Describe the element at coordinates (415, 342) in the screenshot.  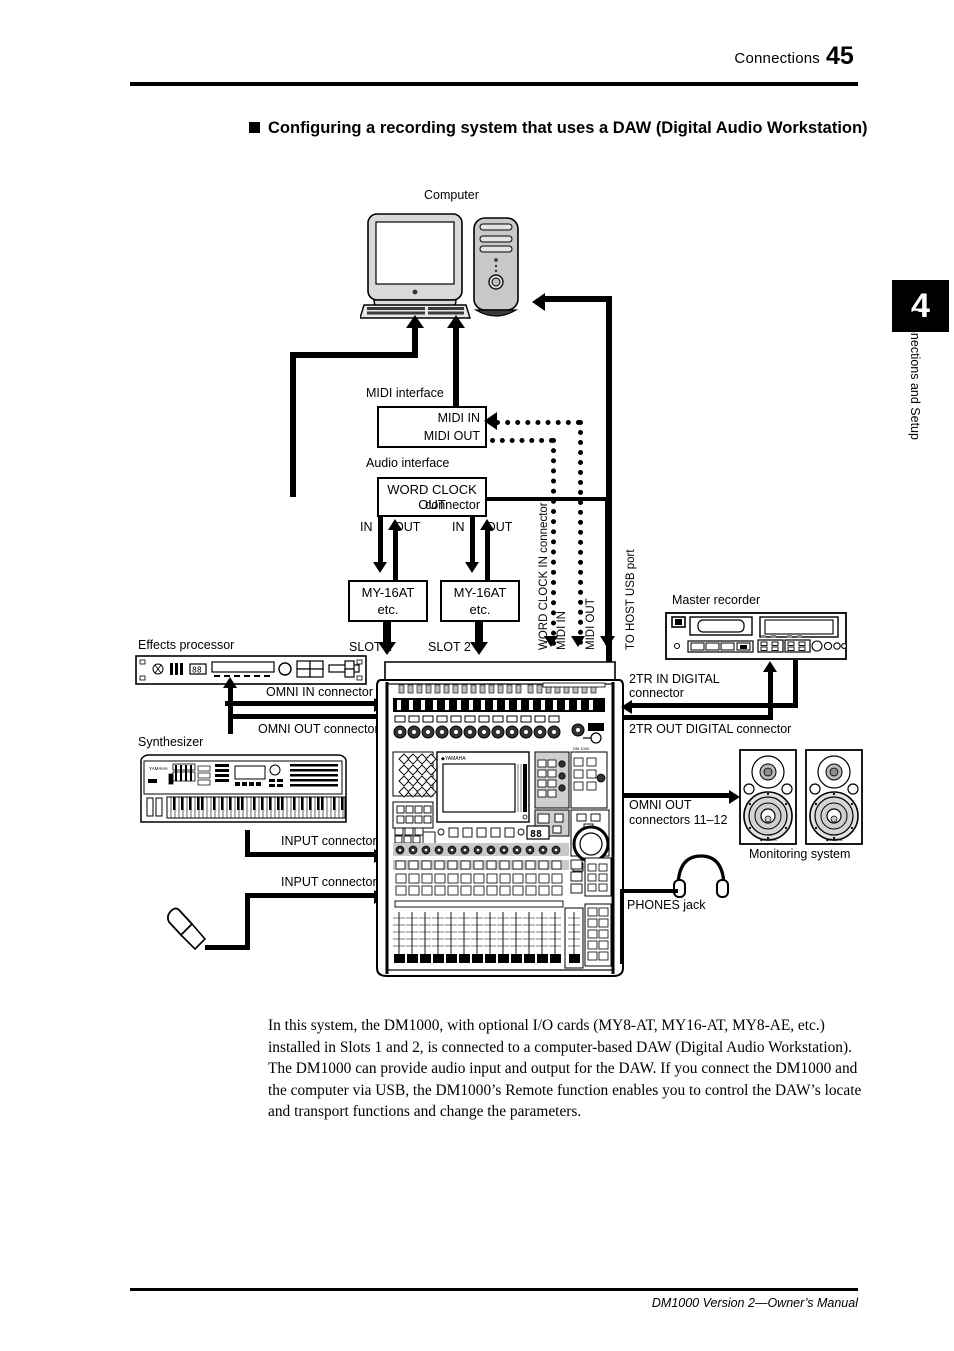
I see `wire-audio-to-computer-riser` at that location.